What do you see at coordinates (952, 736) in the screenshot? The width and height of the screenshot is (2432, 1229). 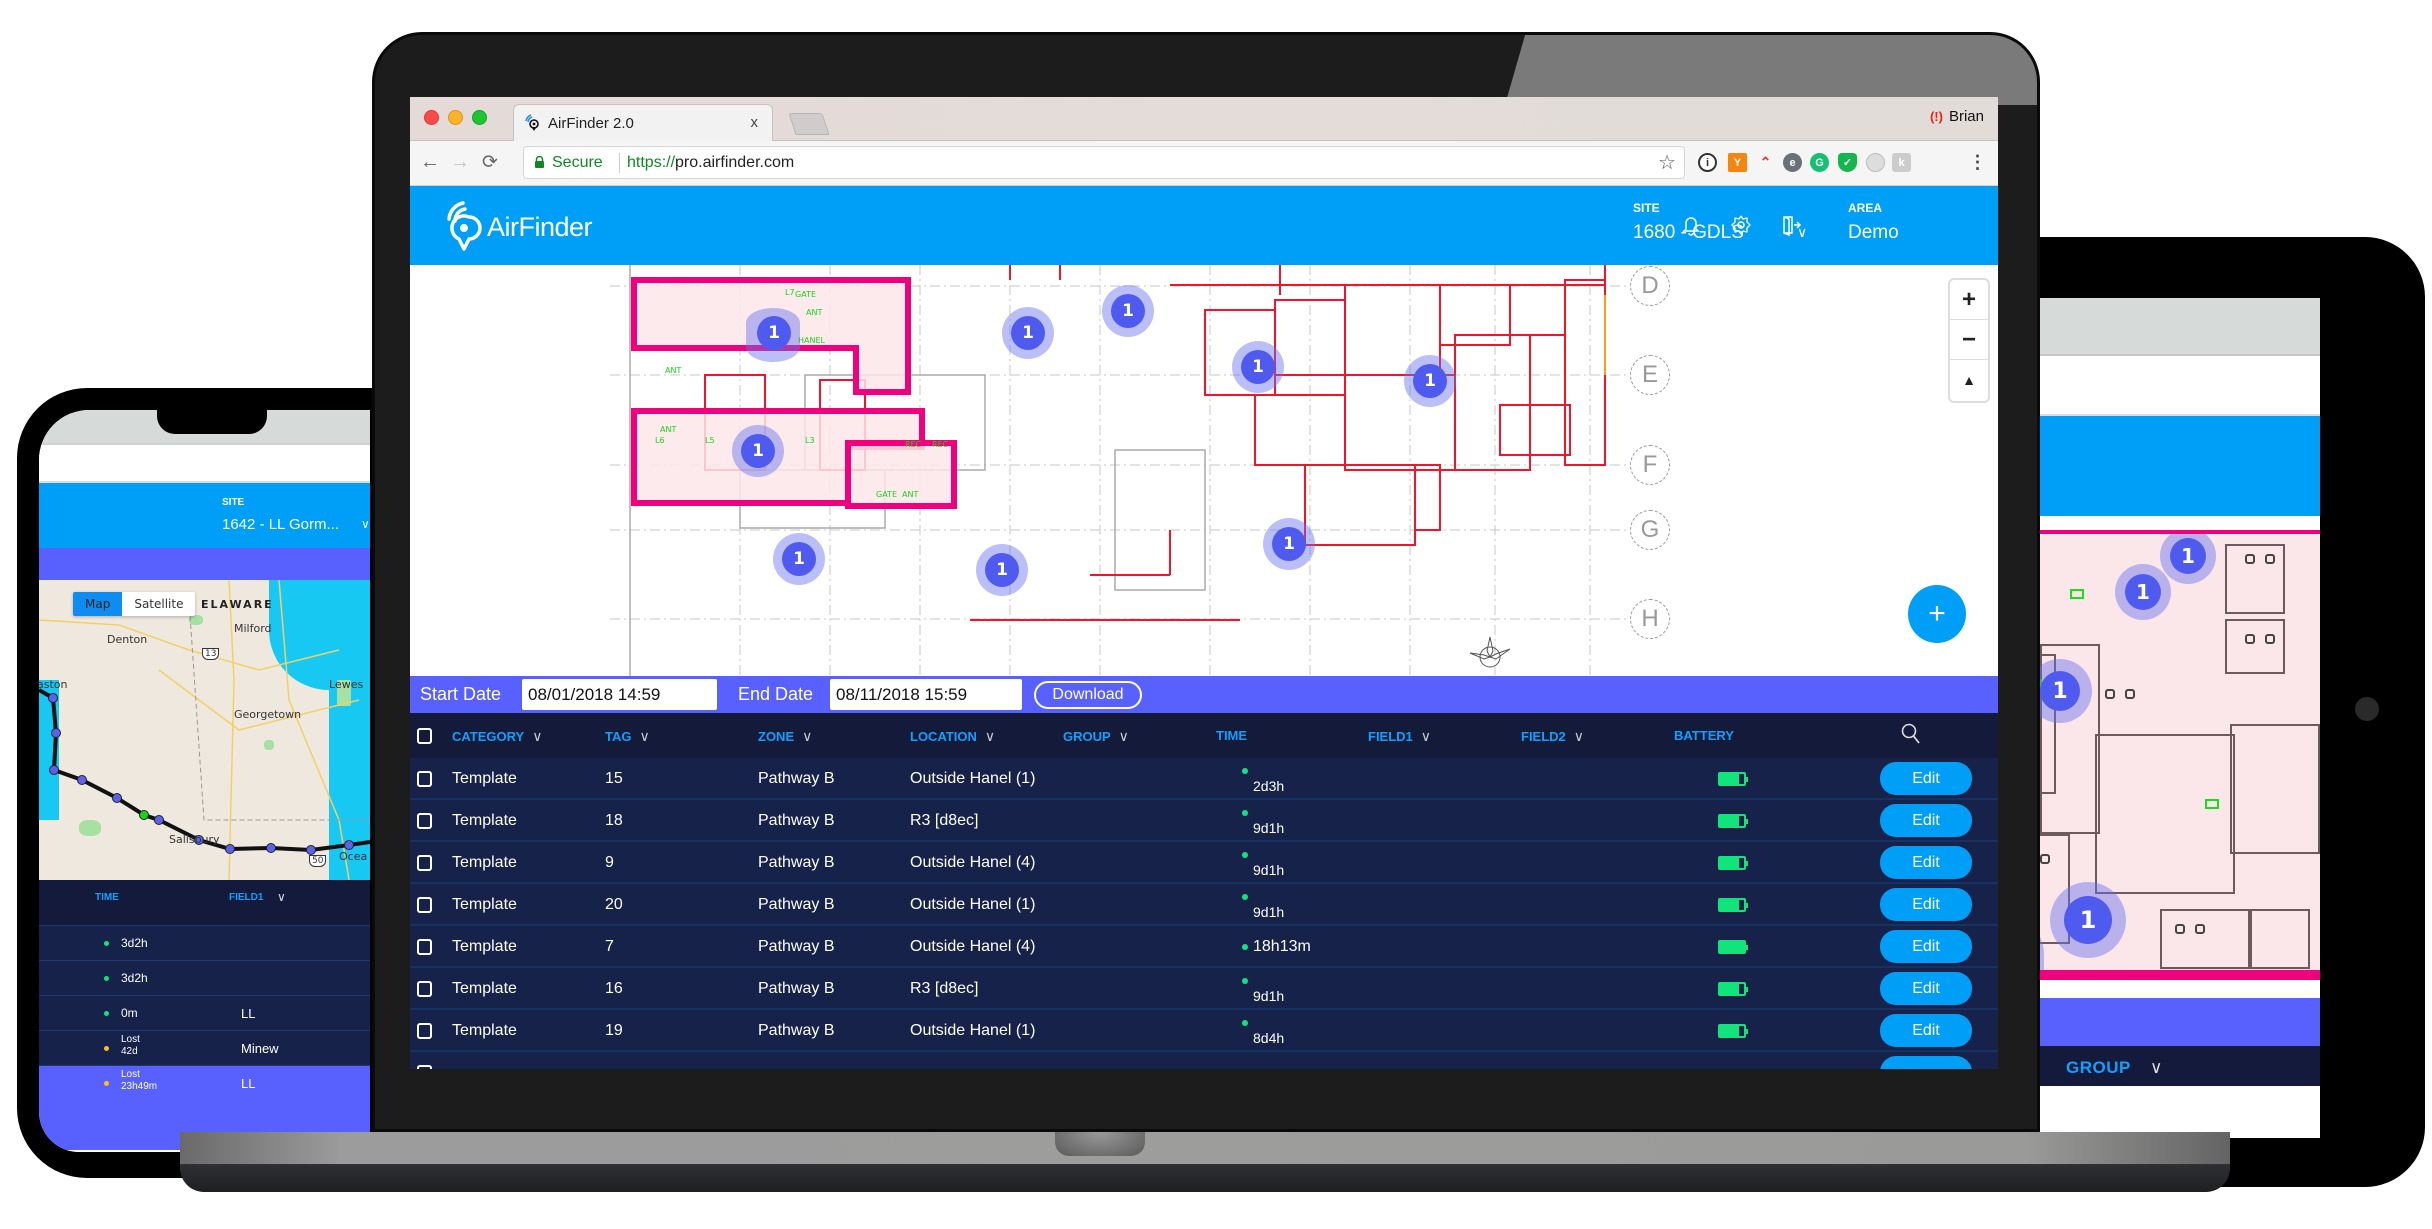 I see `column-location: LOCATION ∨` at bounding box center [952, 736].